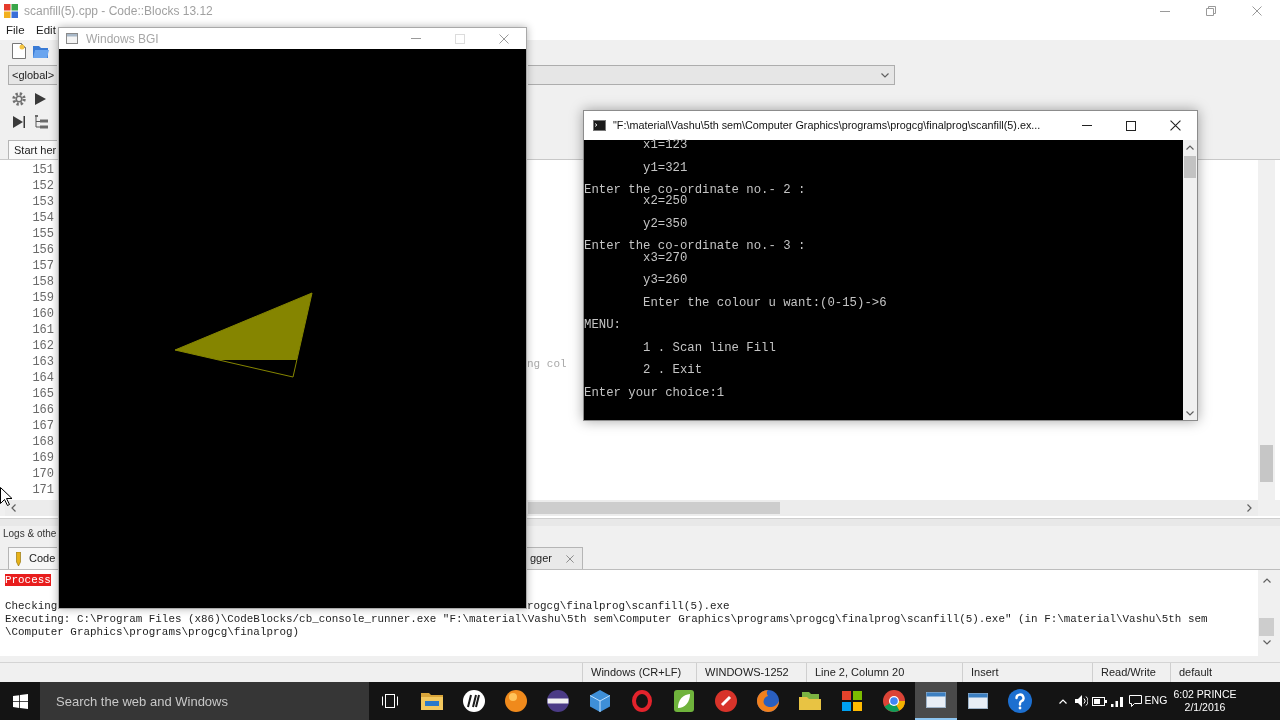 This screenshot has width=1280, height=720. Describe the element at coordinates (31, 606) in the screenshot. I see `log-line: Checking` at that location.